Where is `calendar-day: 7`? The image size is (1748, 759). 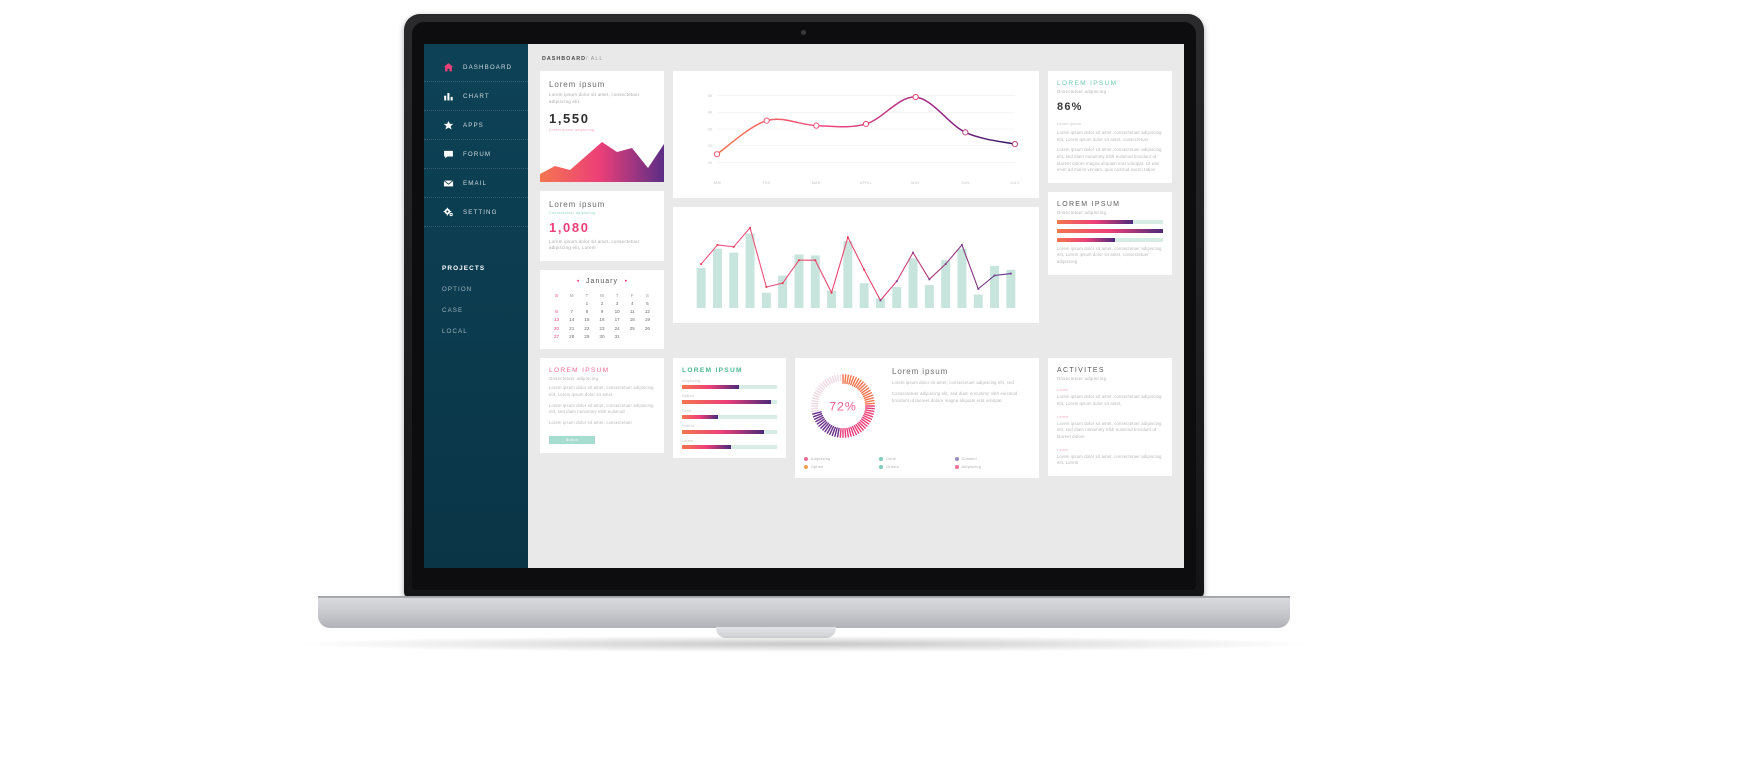
calendar-day: 7 is located at coordinates (571, 312).